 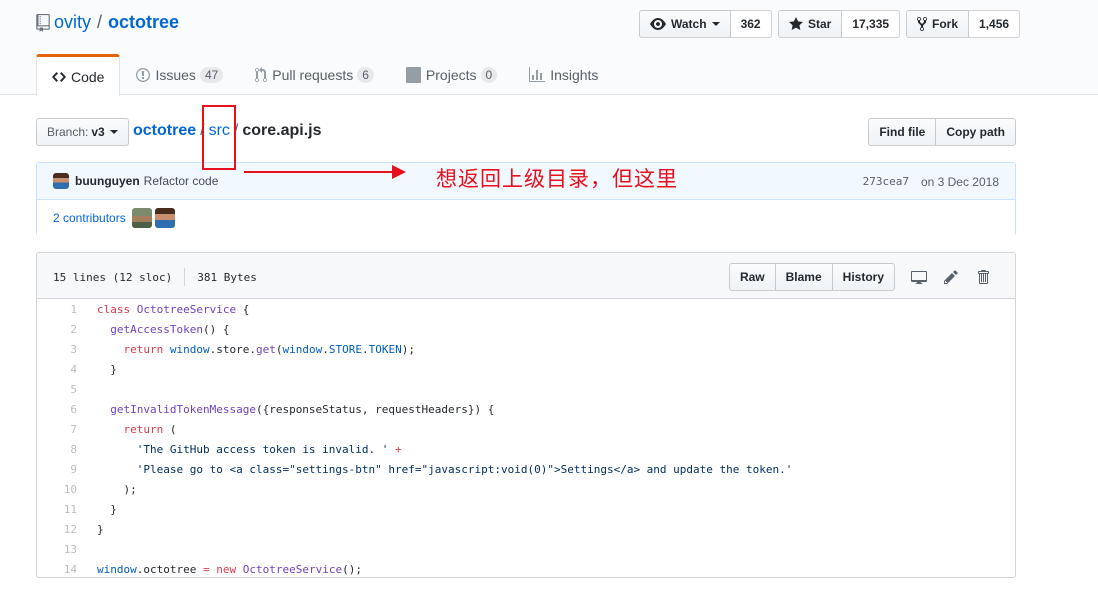 I want to click on line-number: 14, so click(x=57, y=568).